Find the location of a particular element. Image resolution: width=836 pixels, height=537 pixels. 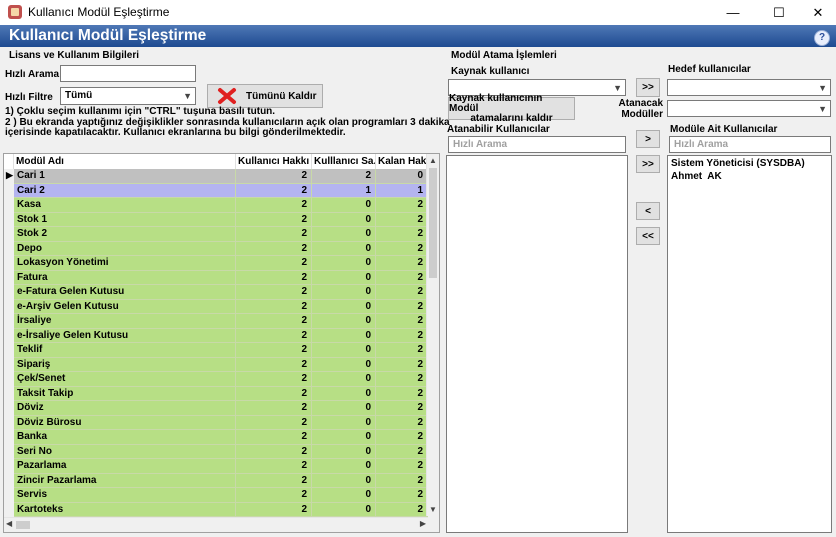

table-row: Fatura 2 0 2 is located at coordinates (216, 277).